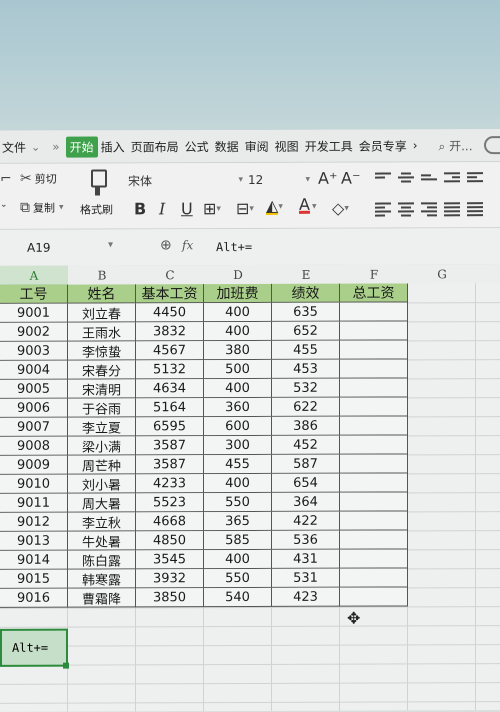 This screenshot has height=712, width=500. I want to click on format-painter-icon, so click(98, 182).